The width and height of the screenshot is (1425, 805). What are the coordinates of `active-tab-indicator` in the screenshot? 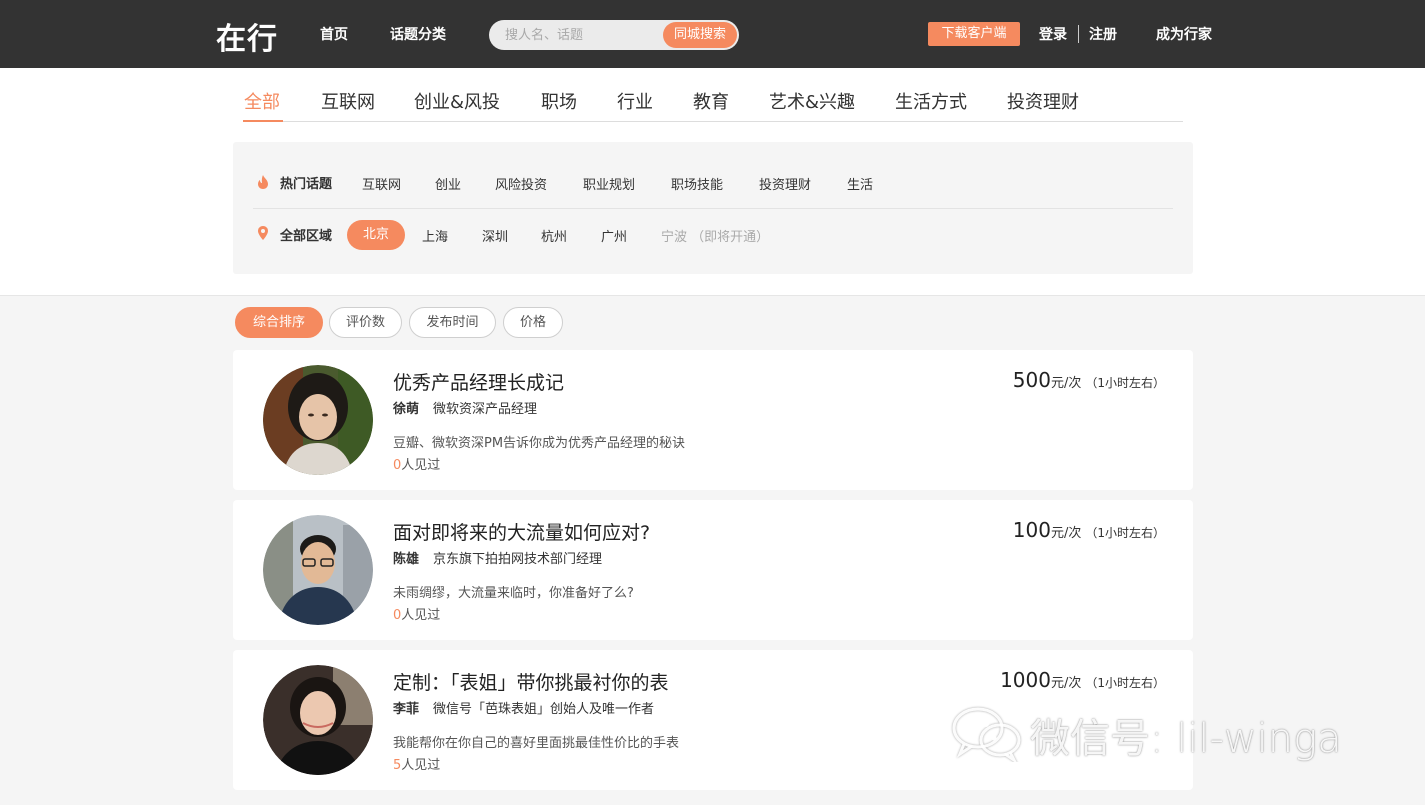 It's located at (263, 121).